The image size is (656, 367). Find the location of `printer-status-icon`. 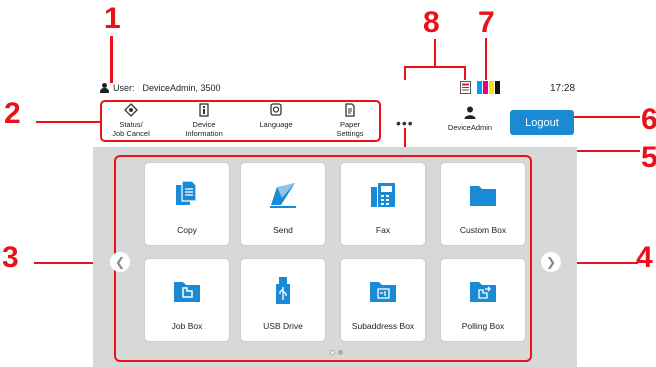

printer-status-icon is located at coordinates (465, 87).